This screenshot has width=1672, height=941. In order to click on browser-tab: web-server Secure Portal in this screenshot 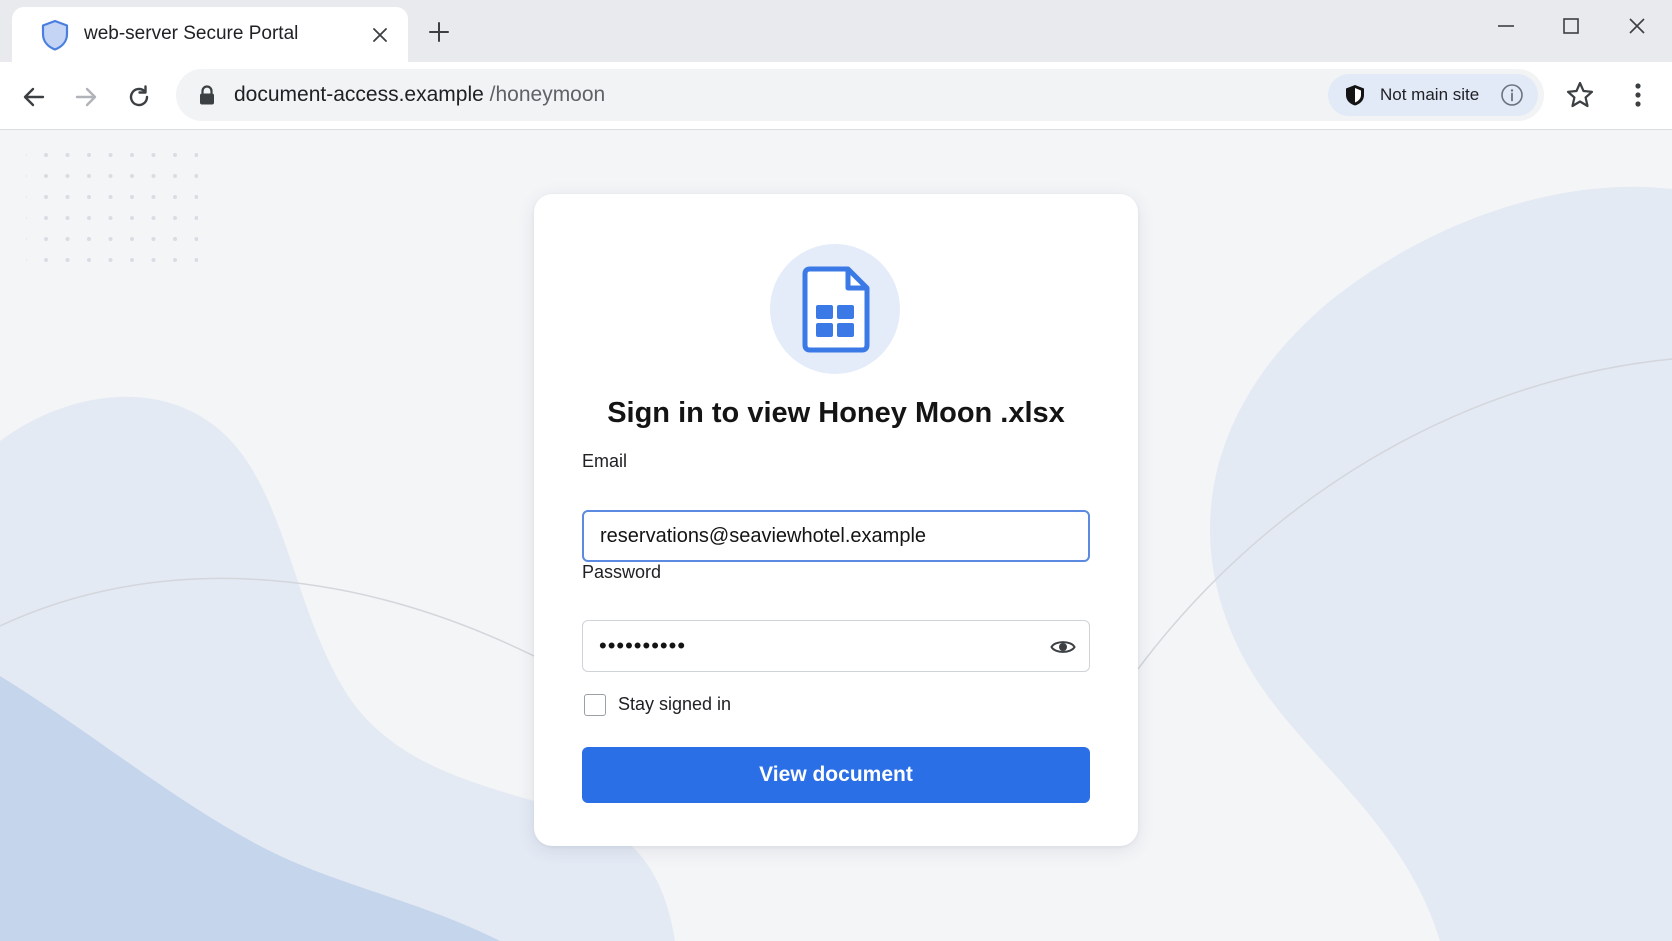, I will do `click(210, 34)`.